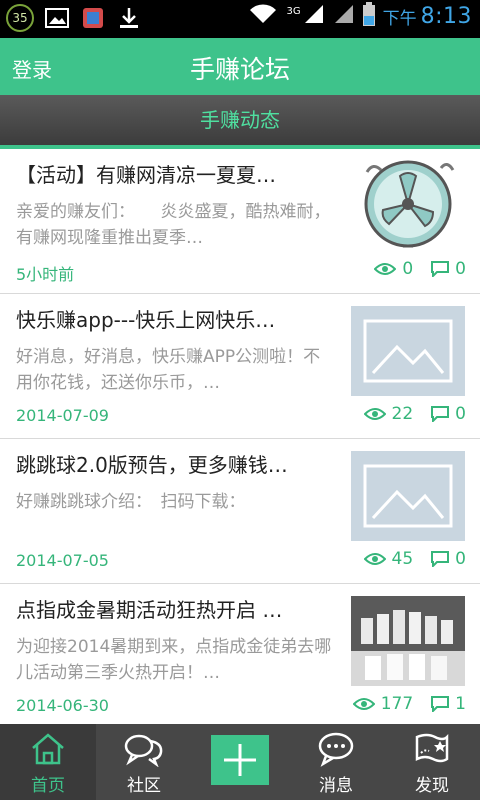  What do you see at coordinates (432, 786) in the screenshot?
I see `tab-label: 发现` at bounding box center [432, 786].